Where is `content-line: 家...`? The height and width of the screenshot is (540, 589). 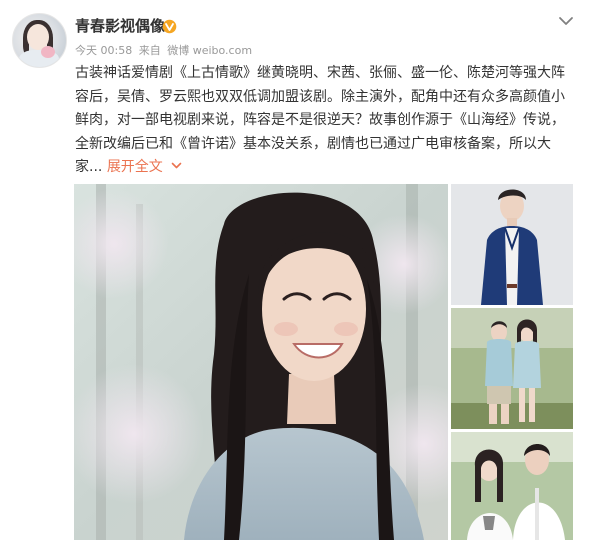
content-line: 家... is located at coordinates (89, 167).